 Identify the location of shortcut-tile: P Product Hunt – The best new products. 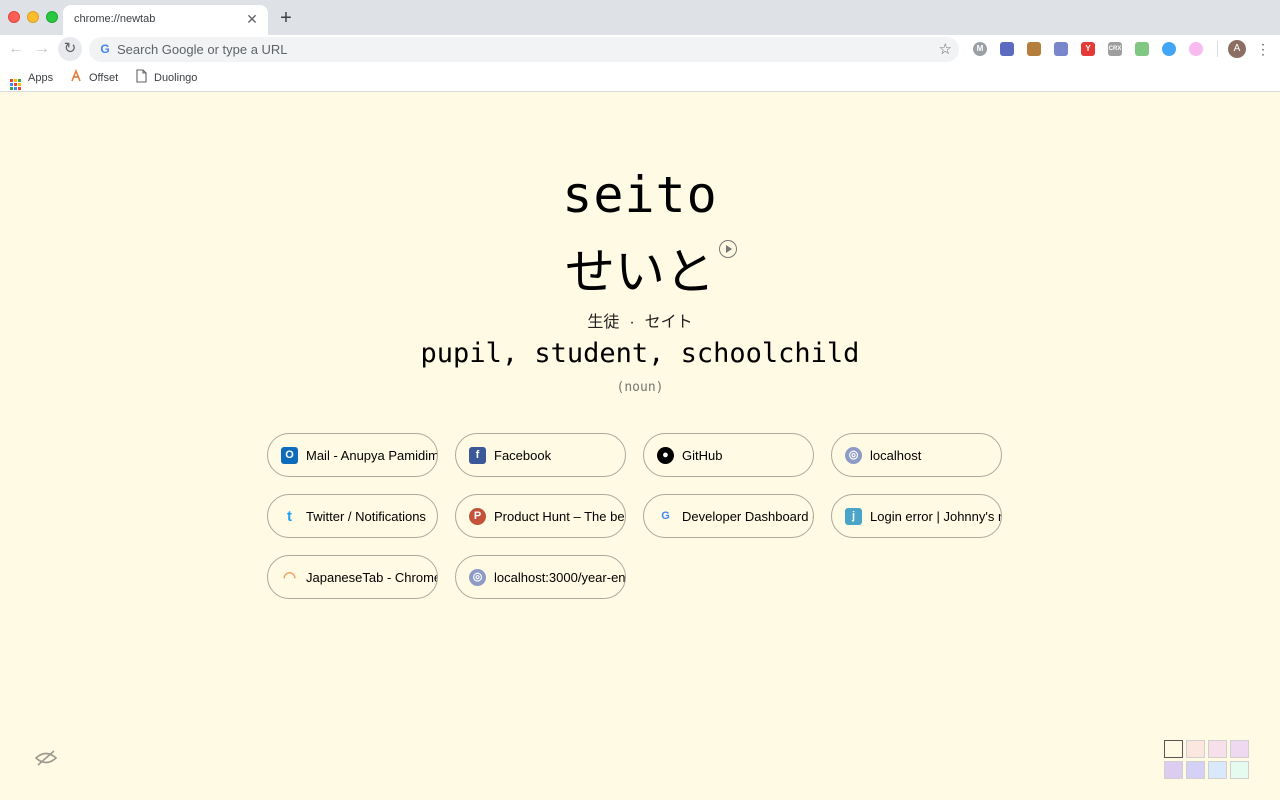
(540, 516).